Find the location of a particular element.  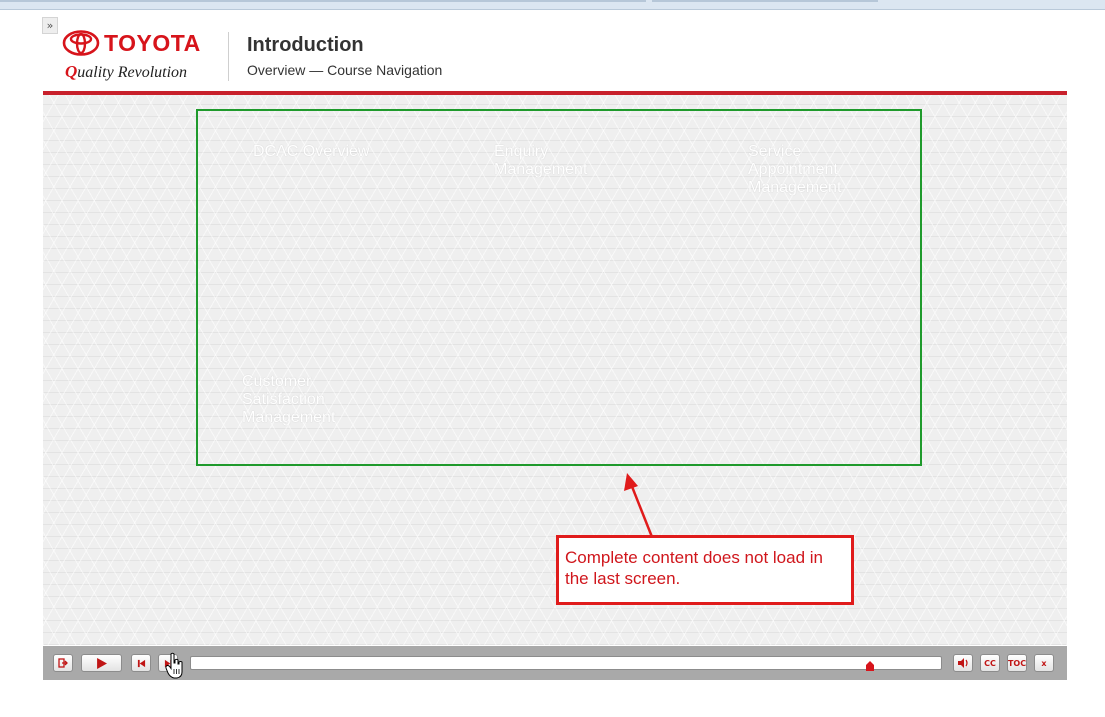

toc-label: TOC is located at coordinates (1017, 663).